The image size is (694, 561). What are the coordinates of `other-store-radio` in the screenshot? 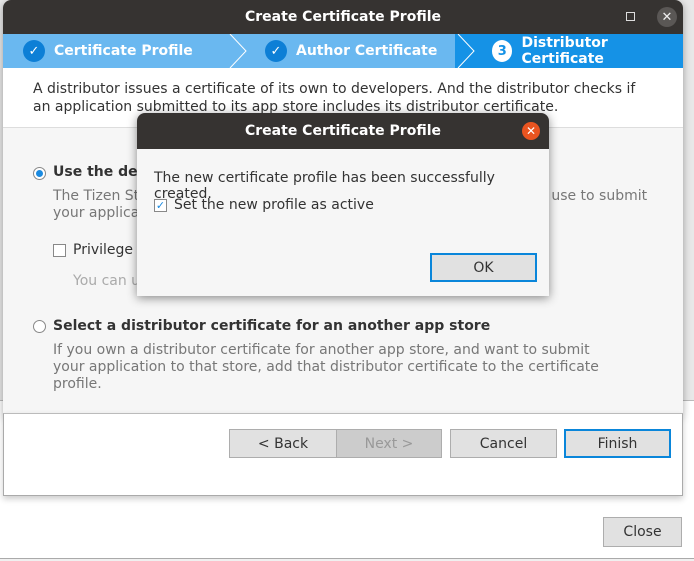 It's located at (39, 326).